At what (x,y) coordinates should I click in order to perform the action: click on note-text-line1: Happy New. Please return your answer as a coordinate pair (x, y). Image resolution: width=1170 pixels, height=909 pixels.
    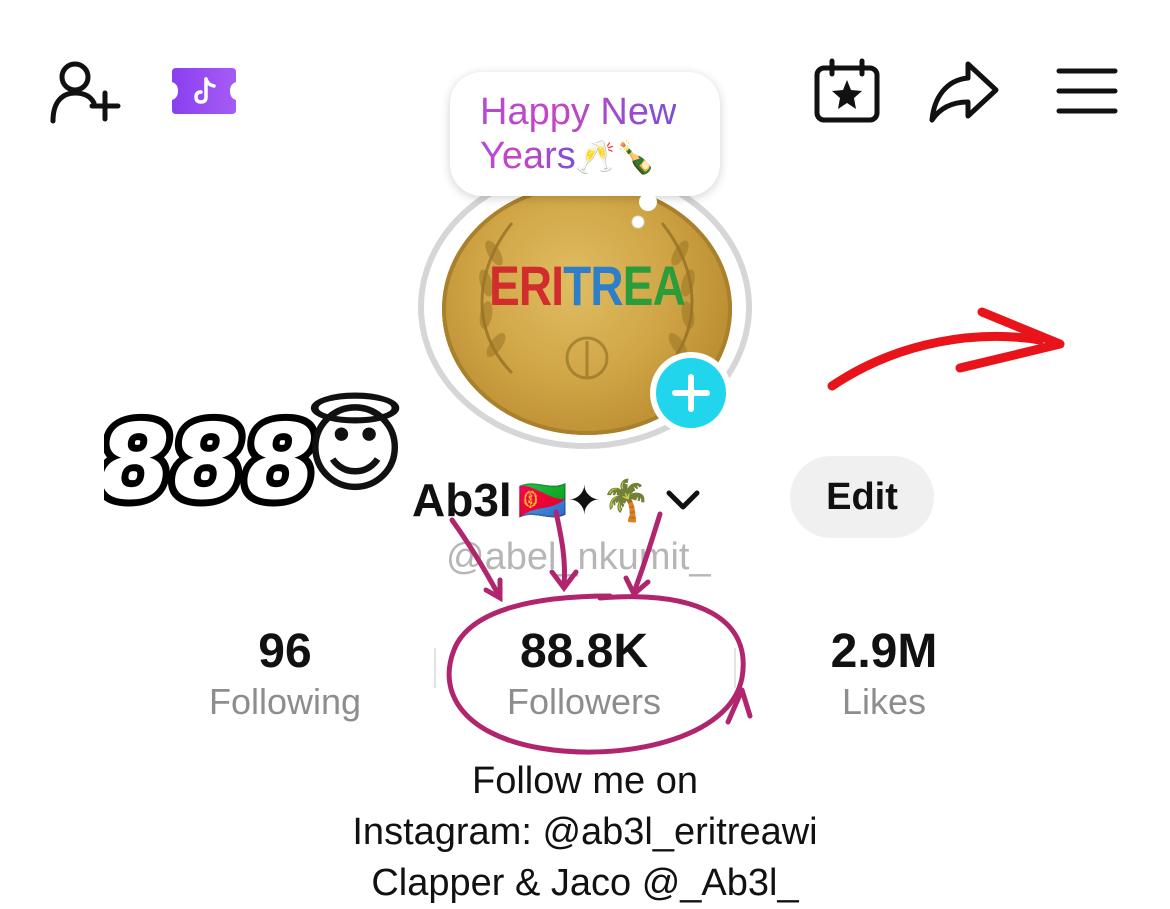
    Looking at the image, I should click on (578, 112).